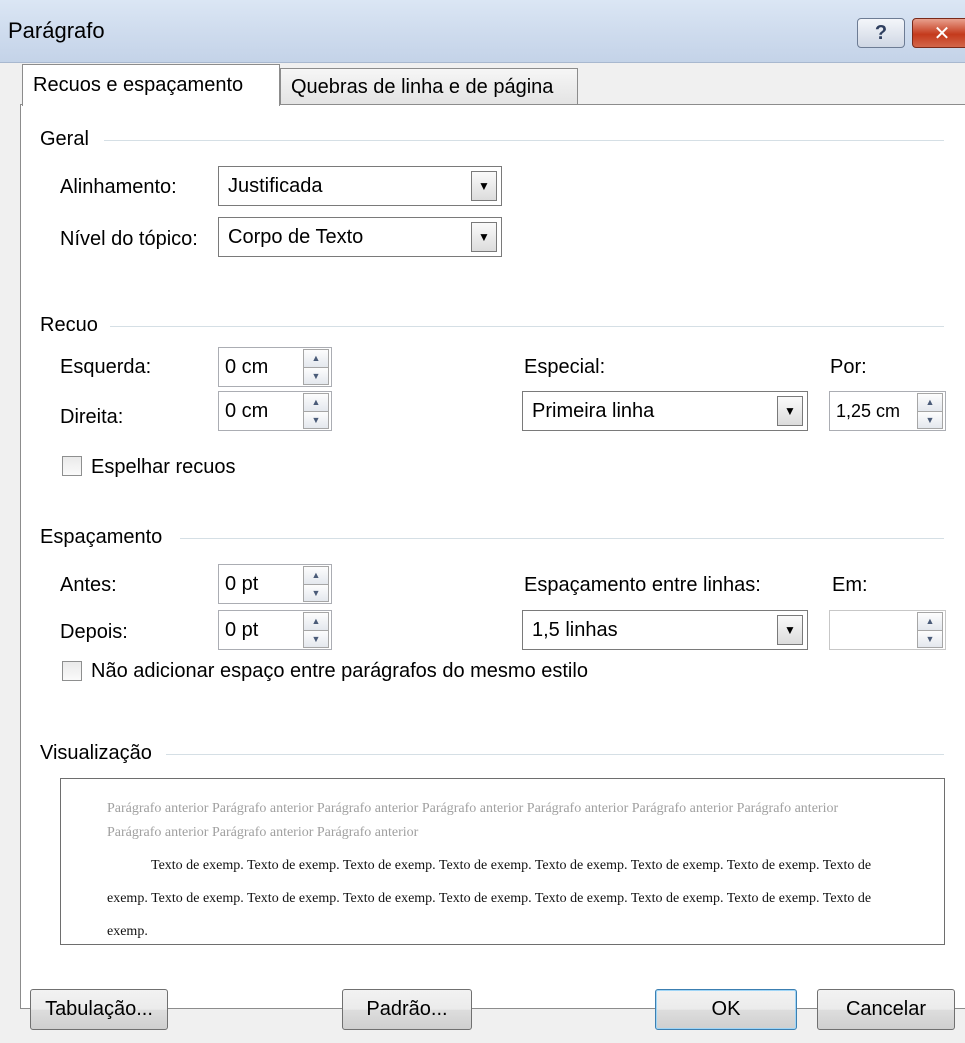 This screenshot has height=1043, width=965. What do you see at coordinates (482, 31) in the screenshot?
I see `title-bar: Parágrafo ? ✕` at bounding box center [482, 31].